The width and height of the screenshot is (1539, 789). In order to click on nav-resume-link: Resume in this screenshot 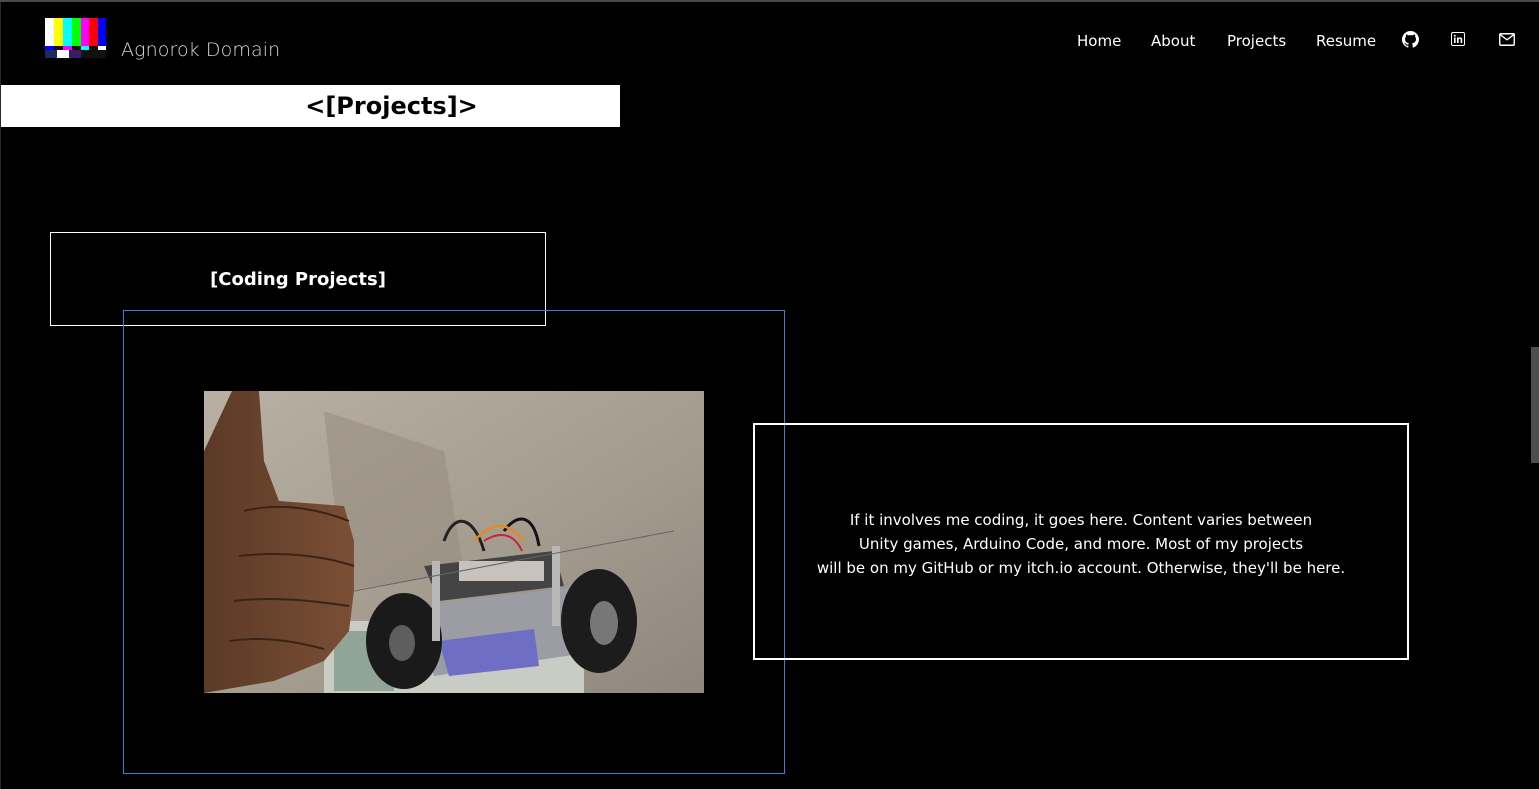, I will do `click(1346, 41)`.